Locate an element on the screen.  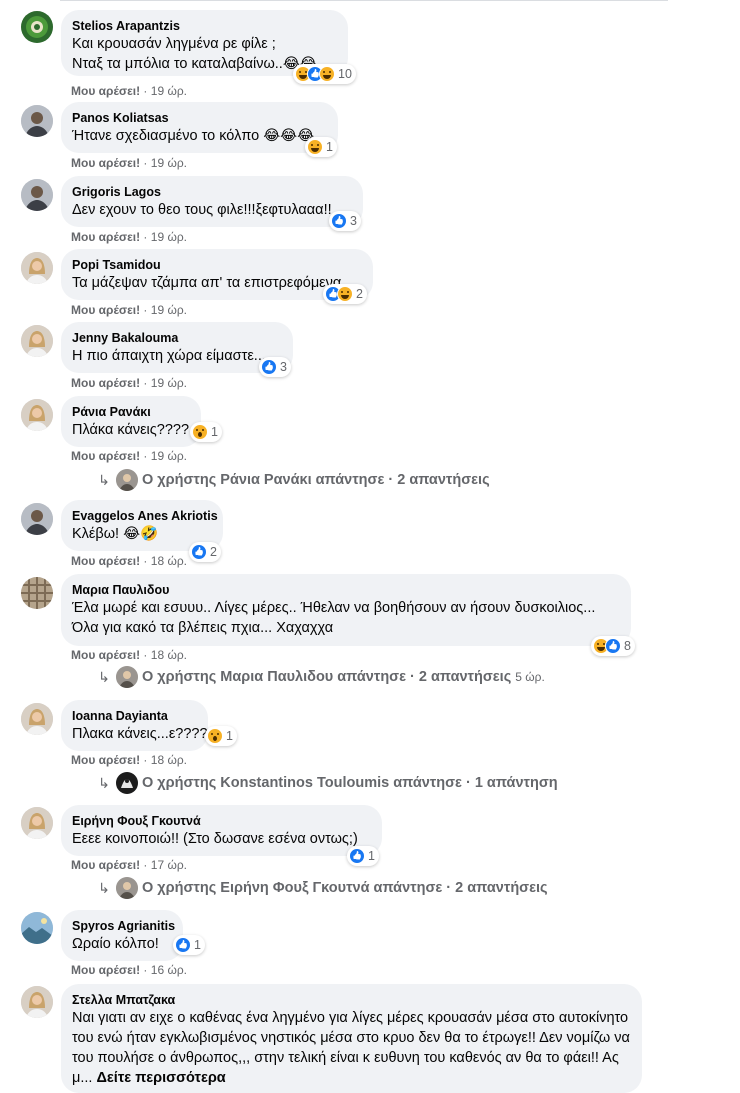
comment-timestamp: 16 ώρ. is located at coordinates (169, 970).